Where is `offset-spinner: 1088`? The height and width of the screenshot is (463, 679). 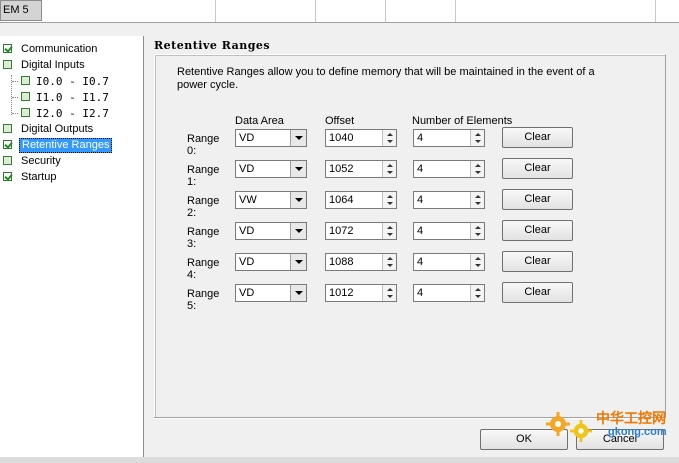 offset-spinner: 1088 is located at coordinates (361, 262).